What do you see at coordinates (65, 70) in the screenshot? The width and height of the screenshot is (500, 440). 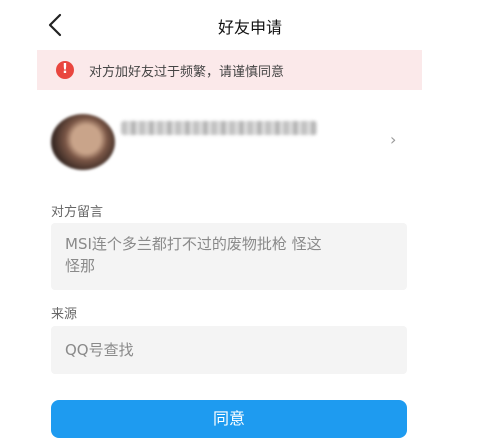 I see `exclamation-circle-icon: !` at bounding box center [65, 70].